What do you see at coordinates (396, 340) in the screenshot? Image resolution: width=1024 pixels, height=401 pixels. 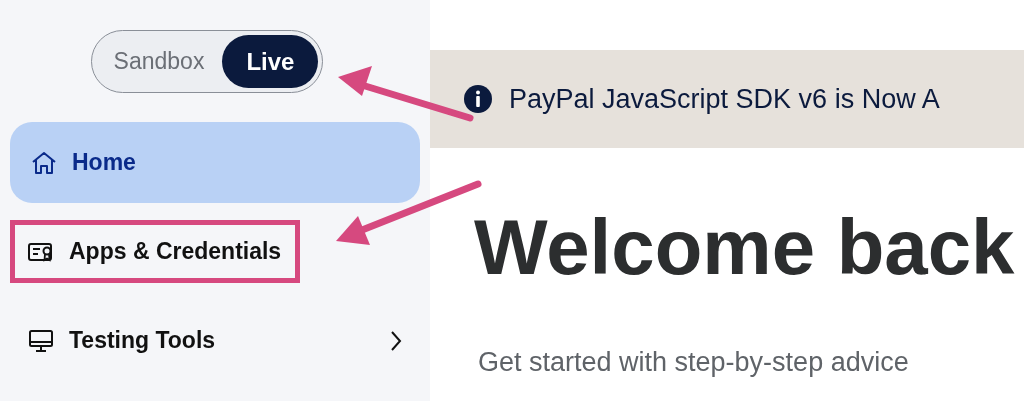 I see `chevron-right-icon` at bounding box center [396, 340].